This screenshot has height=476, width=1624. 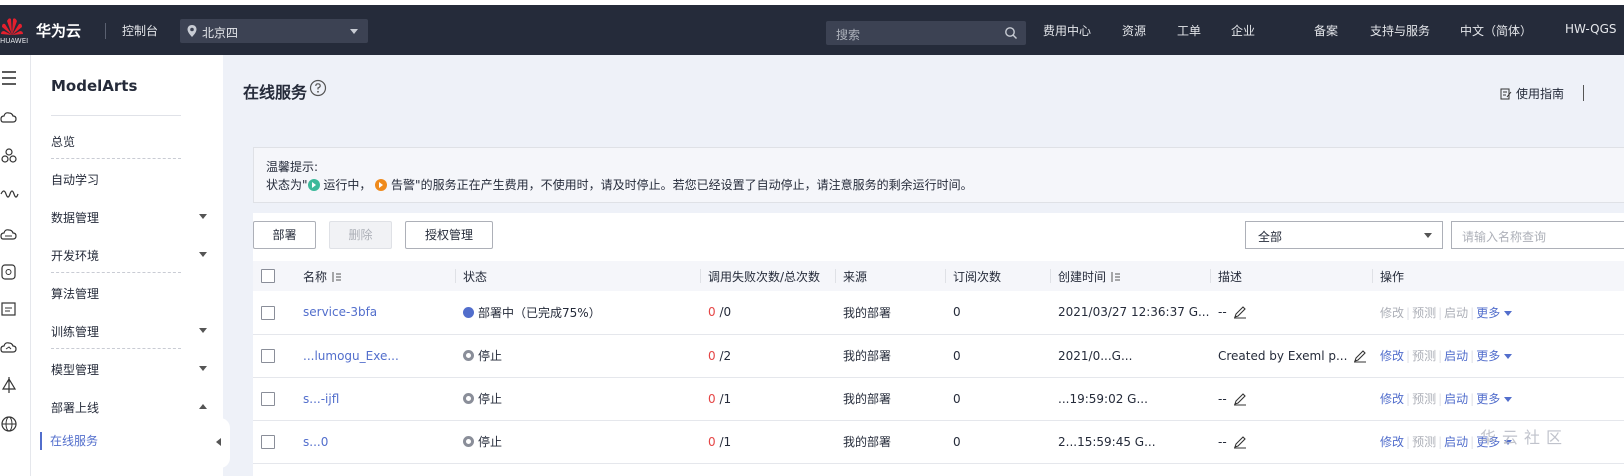 What do you see at coordinates (1504, 237) in the screenshot?
I see `name-search-placeholder: 请输入名称查询` at bounding box center [1504, 237].